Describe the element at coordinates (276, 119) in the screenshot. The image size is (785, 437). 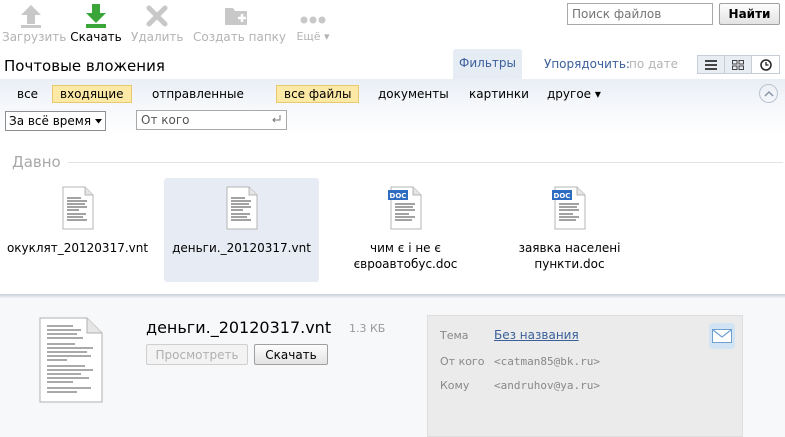
I see `enter-icon` at that location.